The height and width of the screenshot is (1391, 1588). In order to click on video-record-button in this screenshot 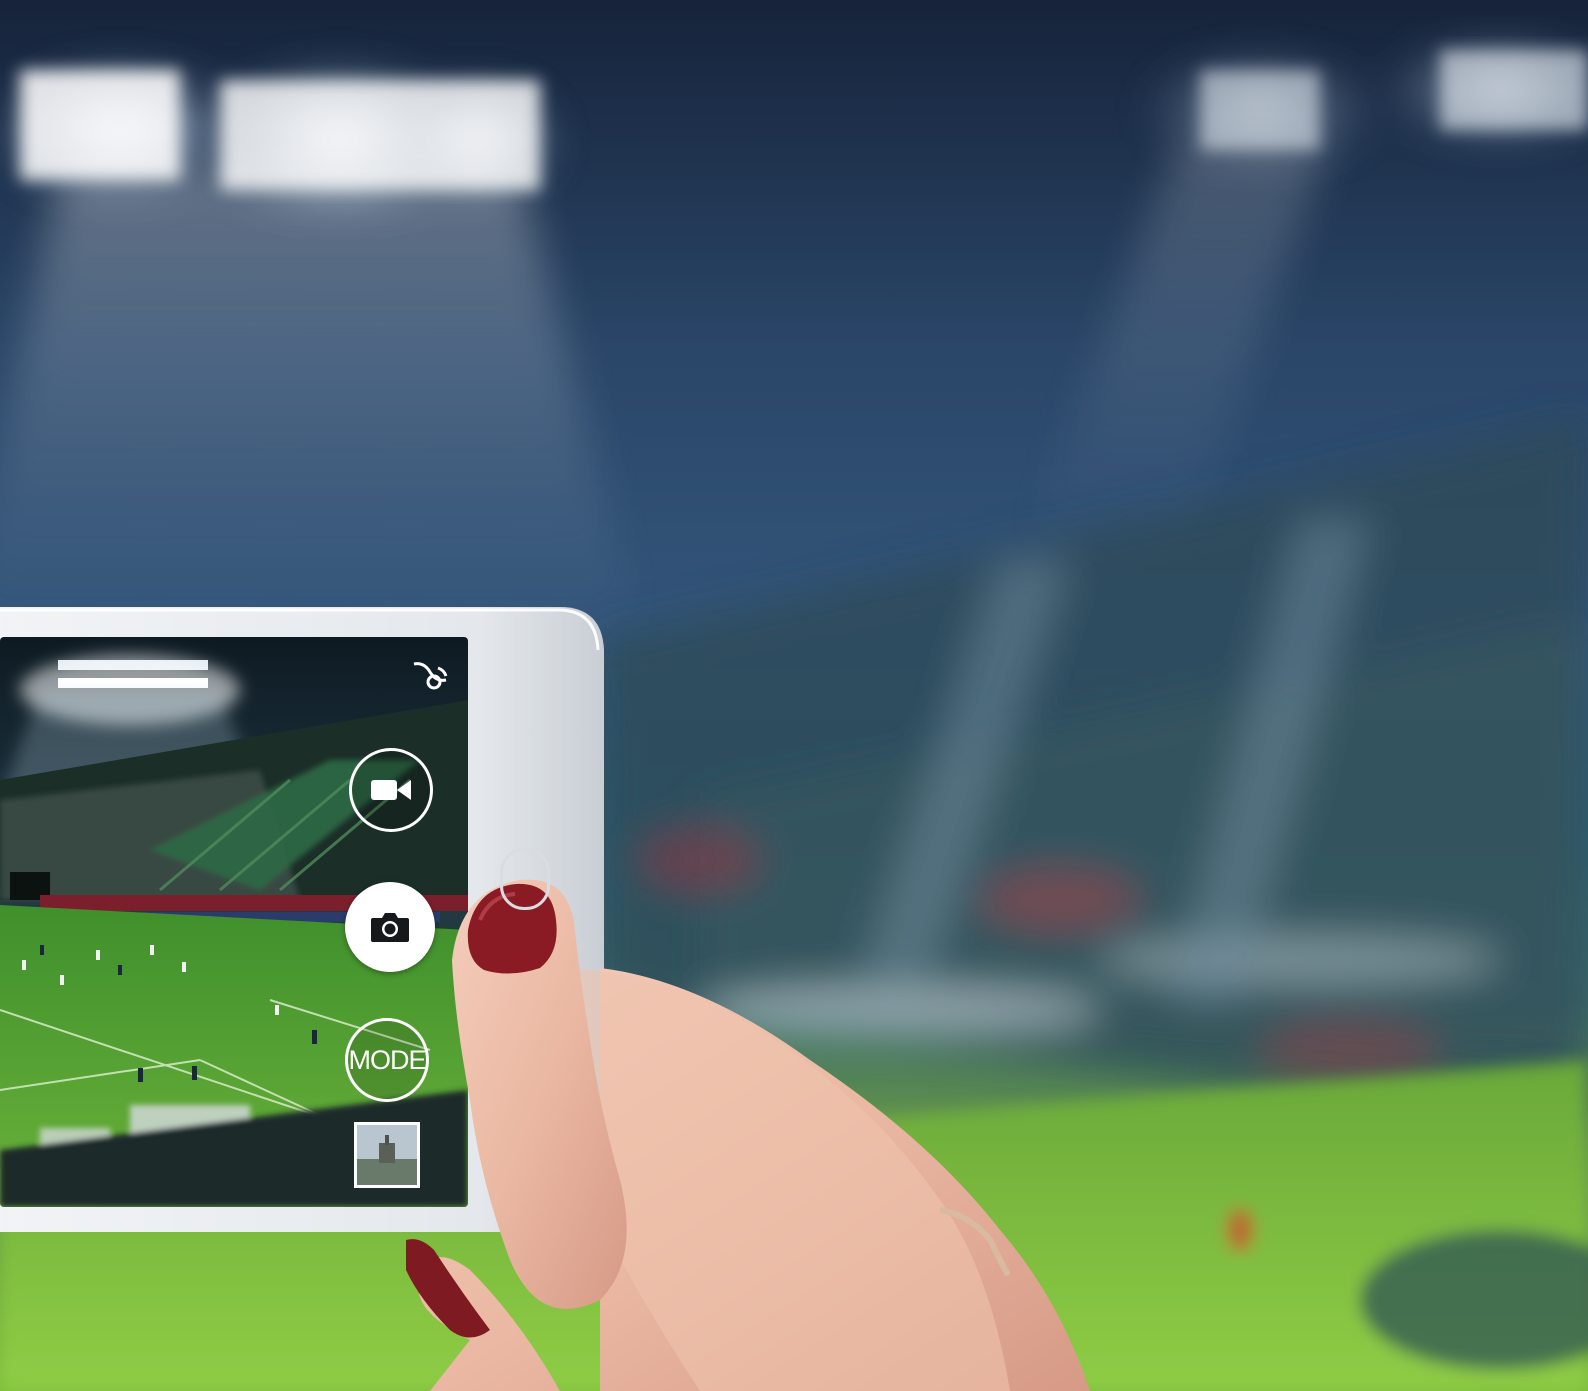, I will do `click(391, 790)`.